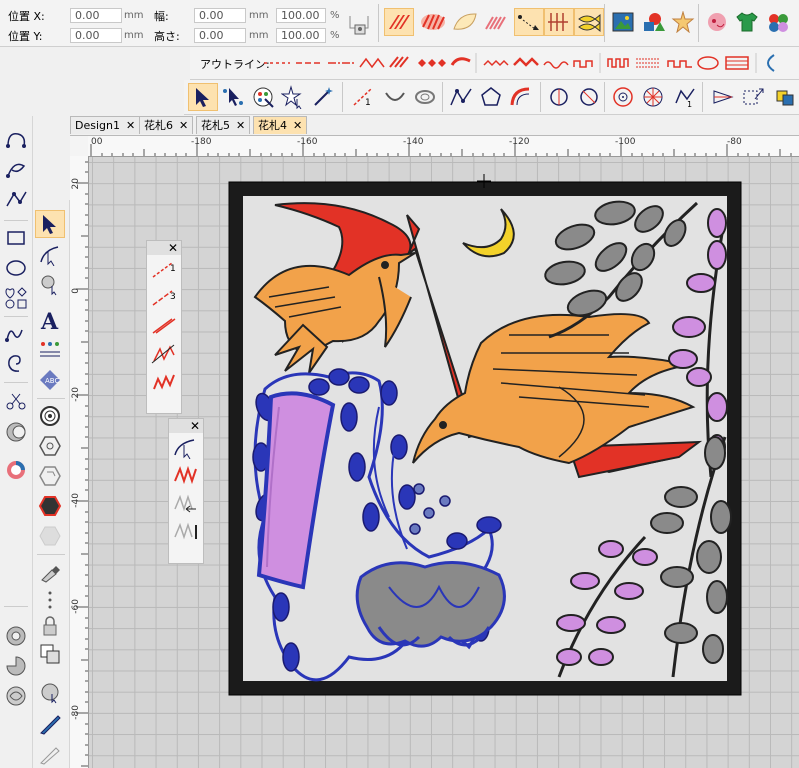  I want to click on spiral-icon, so click(16, 364).